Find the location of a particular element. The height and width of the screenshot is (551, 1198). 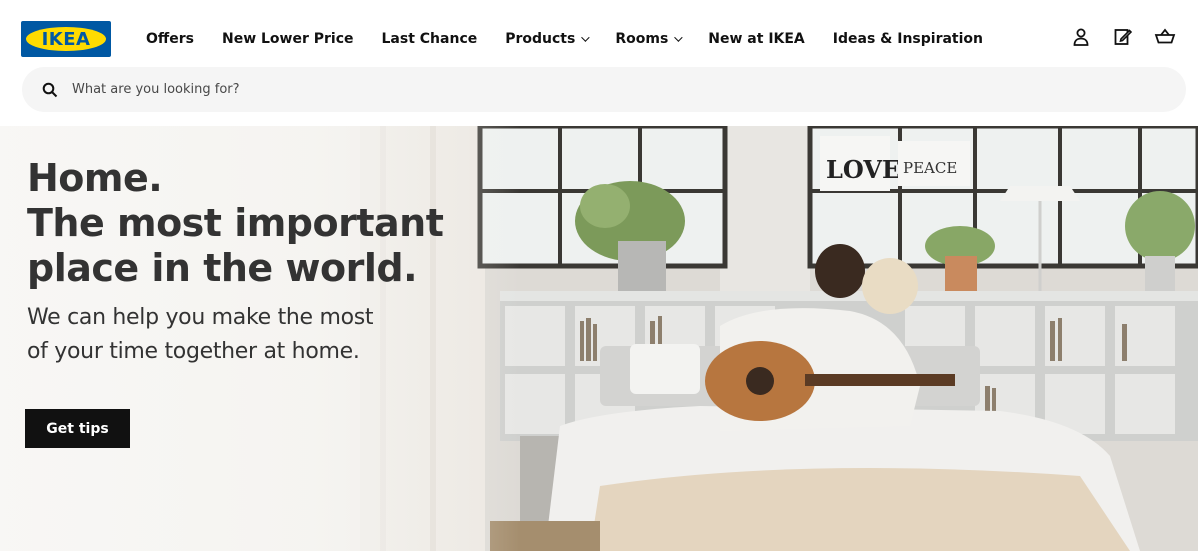

header-icons is located at coordinates (1113, 37).